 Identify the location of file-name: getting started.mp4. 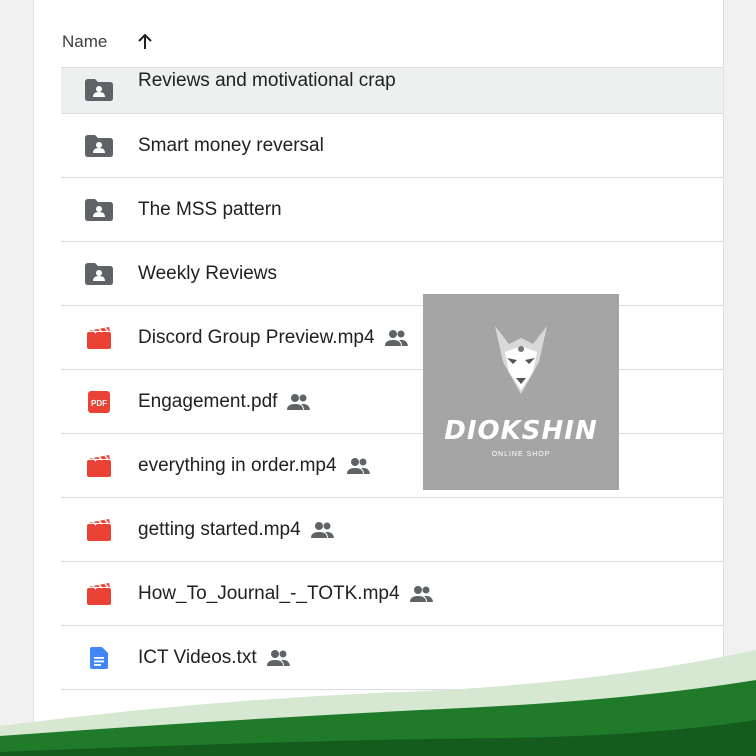
(236, 530).